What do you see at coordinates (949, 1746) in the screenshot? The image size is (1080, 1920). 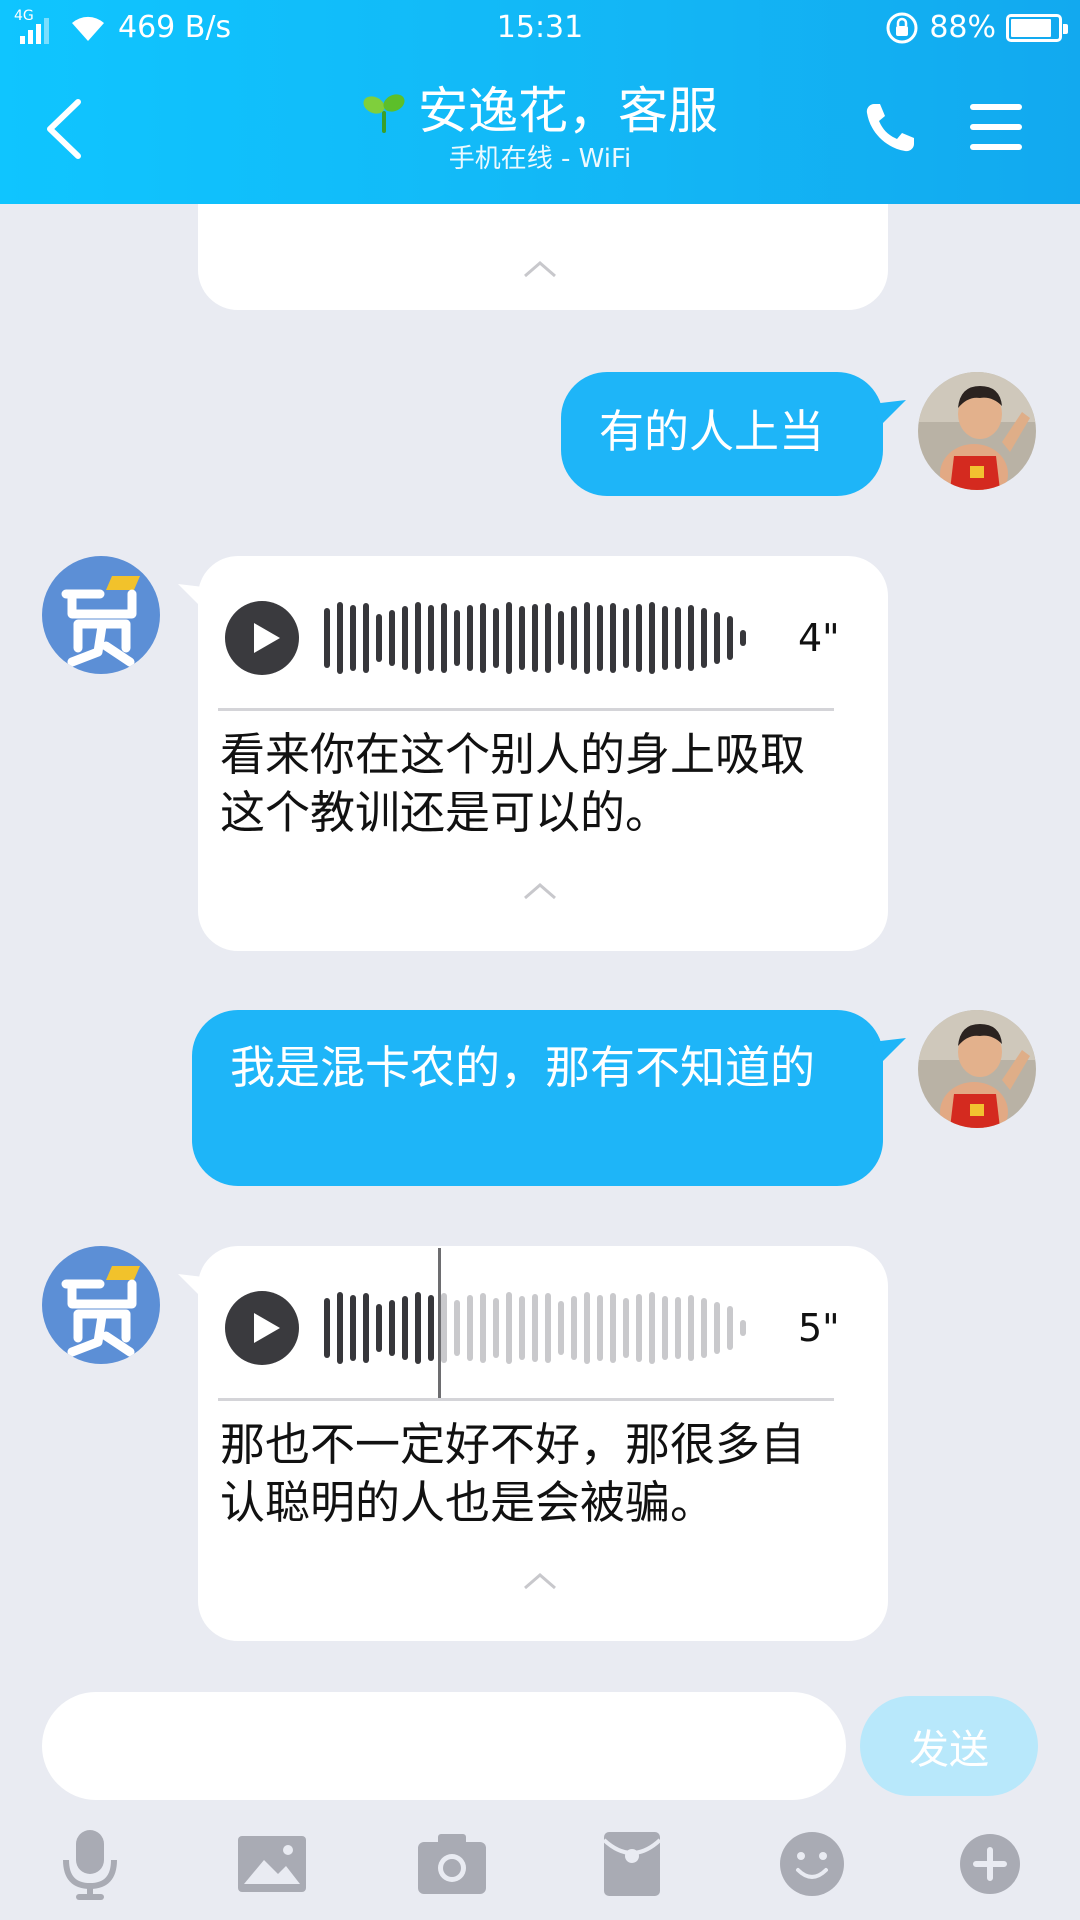 I see `send-button: 发送` at bounding box center [949, 1746].